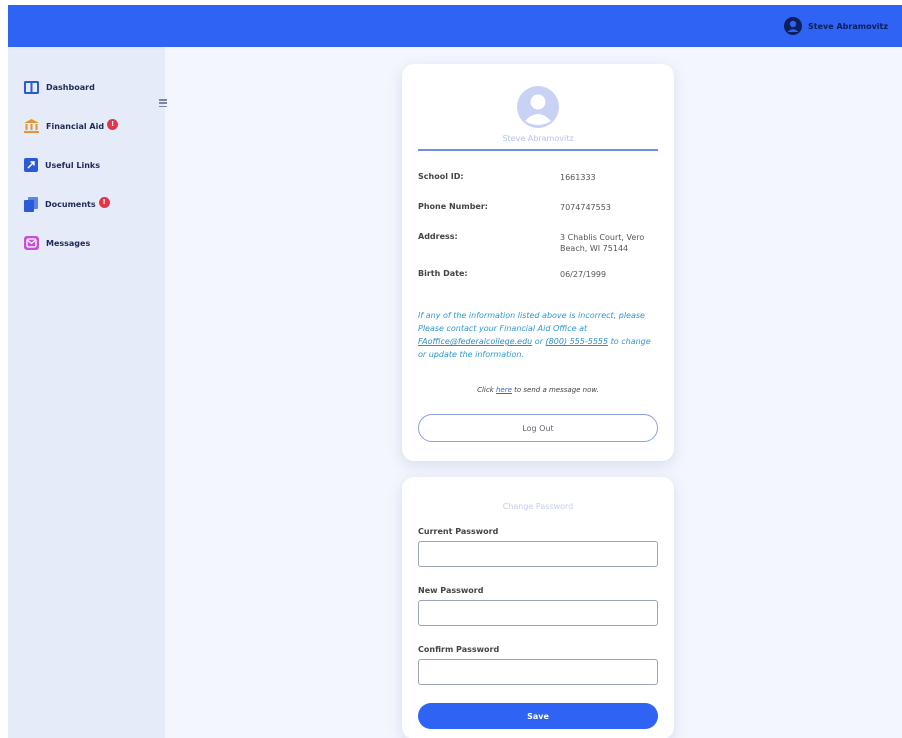 The height and width of the screenshot is (738, 902). What do you see at coordinates (31, 165) in the screenshot?
I see `link-icon` at bounding box center [31, 165].